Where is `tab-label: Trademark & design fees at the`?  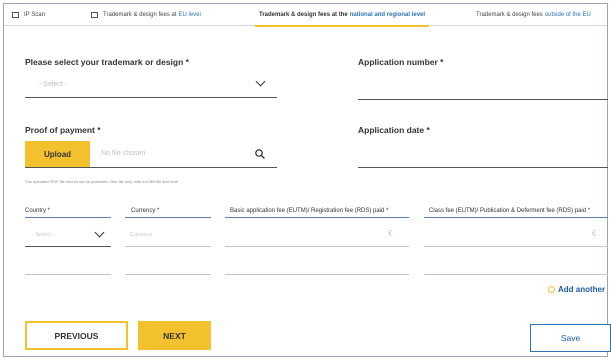 tab-label: Trademark & design fees at the is located at coordinates (303, 15).